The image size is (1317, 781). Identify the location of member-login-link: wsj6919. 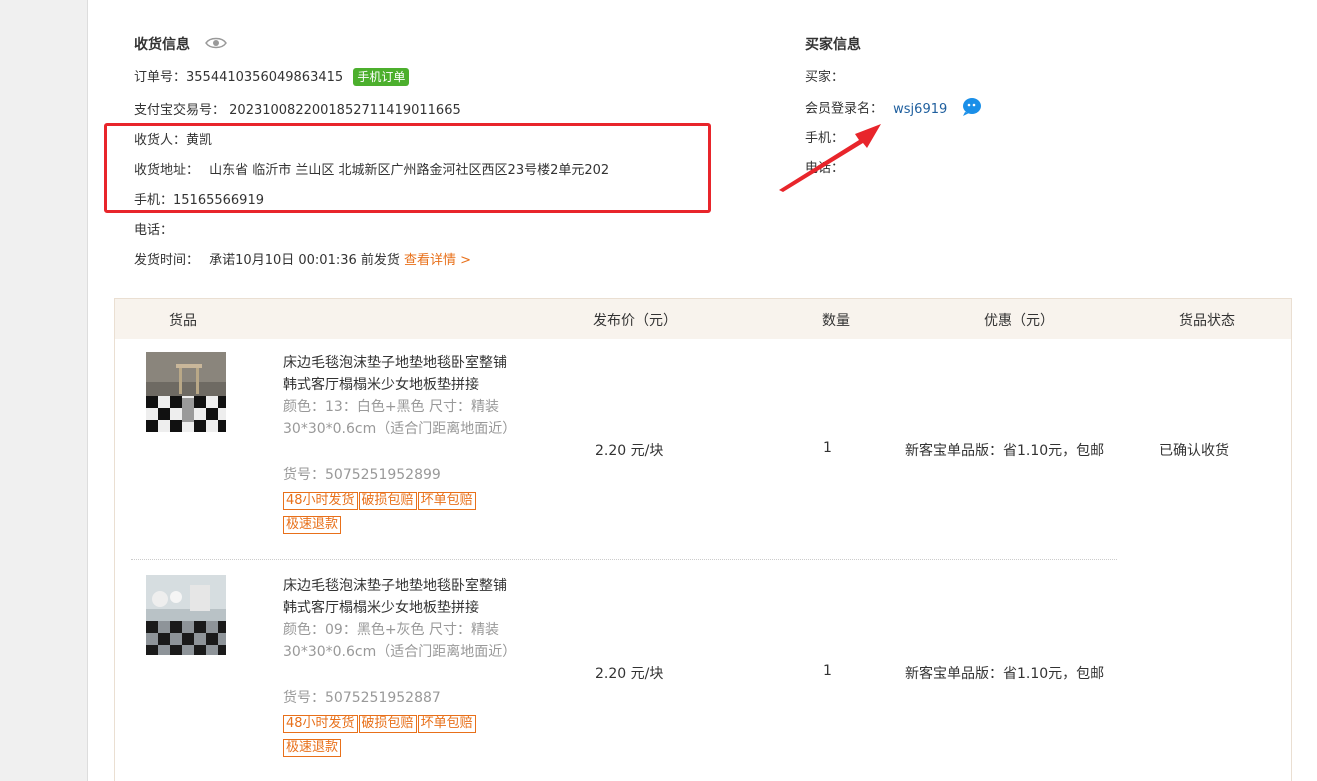
(920, 109).